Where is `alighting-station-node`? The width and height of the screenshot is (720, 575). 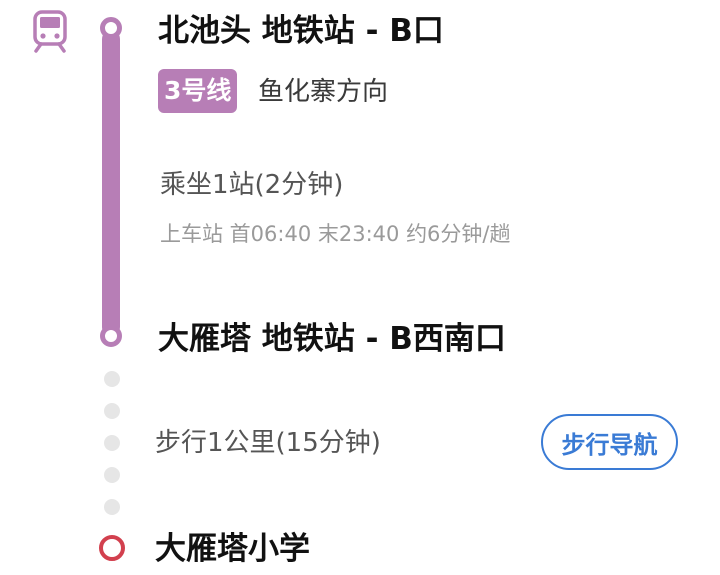 alighting-station-node is located at coordinates (111, 336).